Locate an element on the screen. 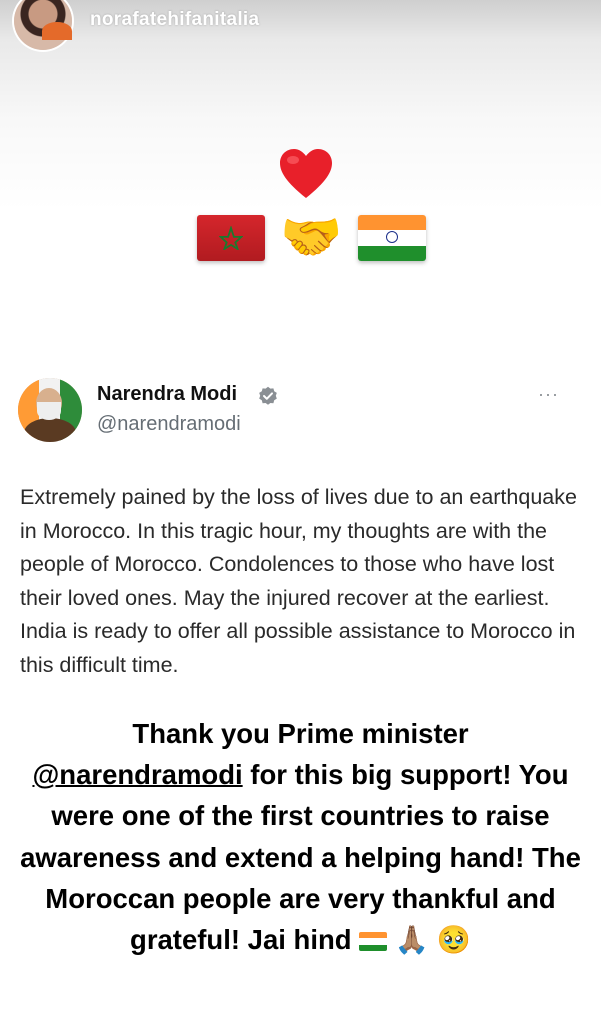  caption-line-start: Thank you Prime minister is located at coordinates (300, 733).